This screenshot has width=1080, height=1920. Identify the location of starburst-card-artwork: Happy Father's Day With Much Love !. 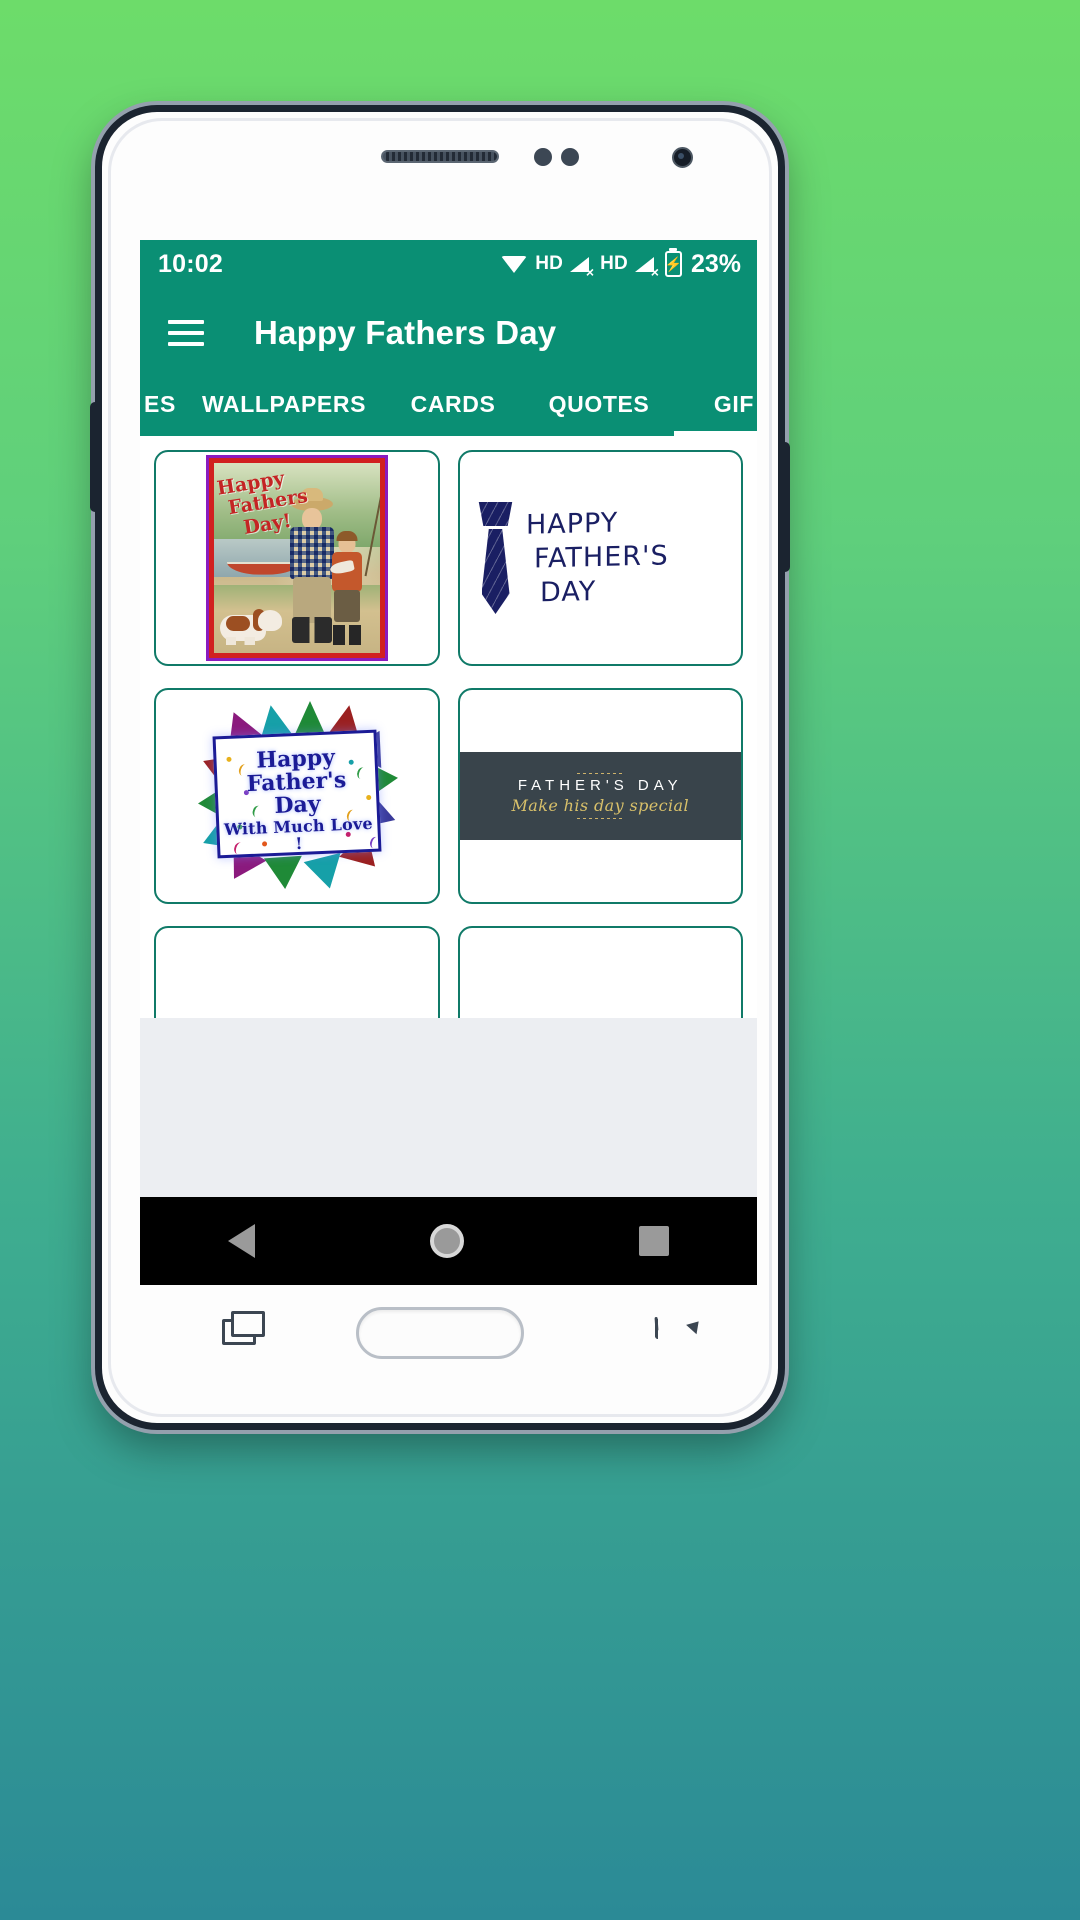
(298, 797).